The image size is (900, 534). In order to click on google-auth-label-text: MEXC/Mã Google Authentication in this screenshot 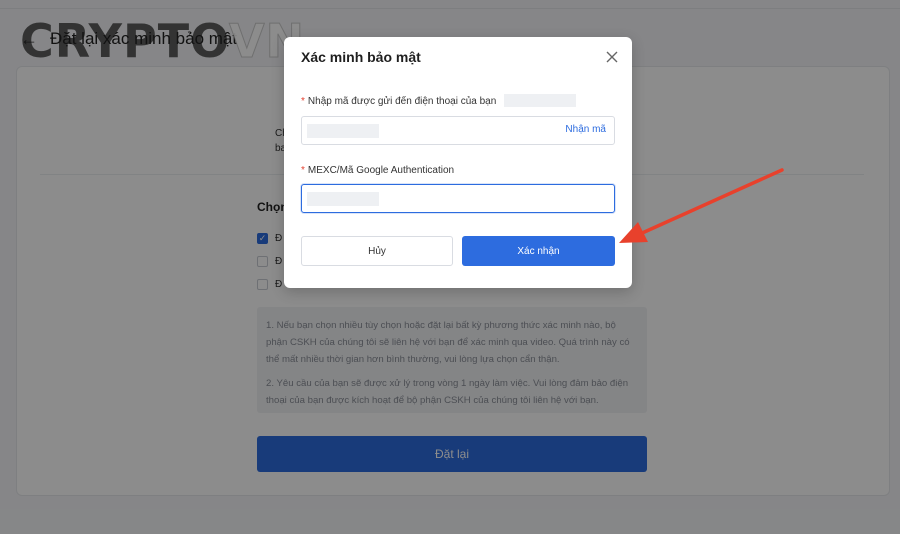, I will do `click(381, 170)`.